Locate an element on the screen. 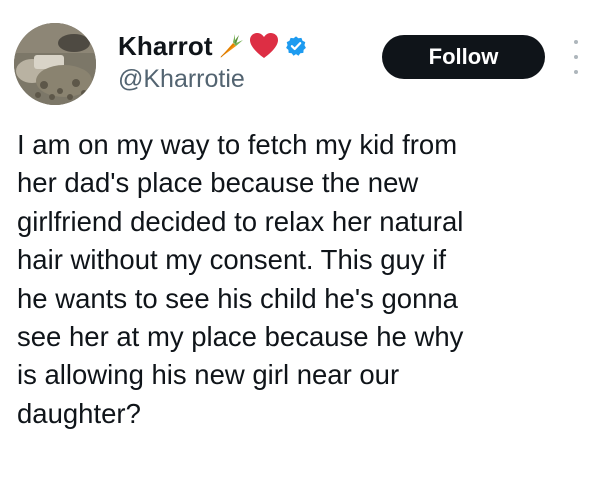 The width and height of the screenshot is (598, 492). carrot-icon is located at coordinates (231, 46).